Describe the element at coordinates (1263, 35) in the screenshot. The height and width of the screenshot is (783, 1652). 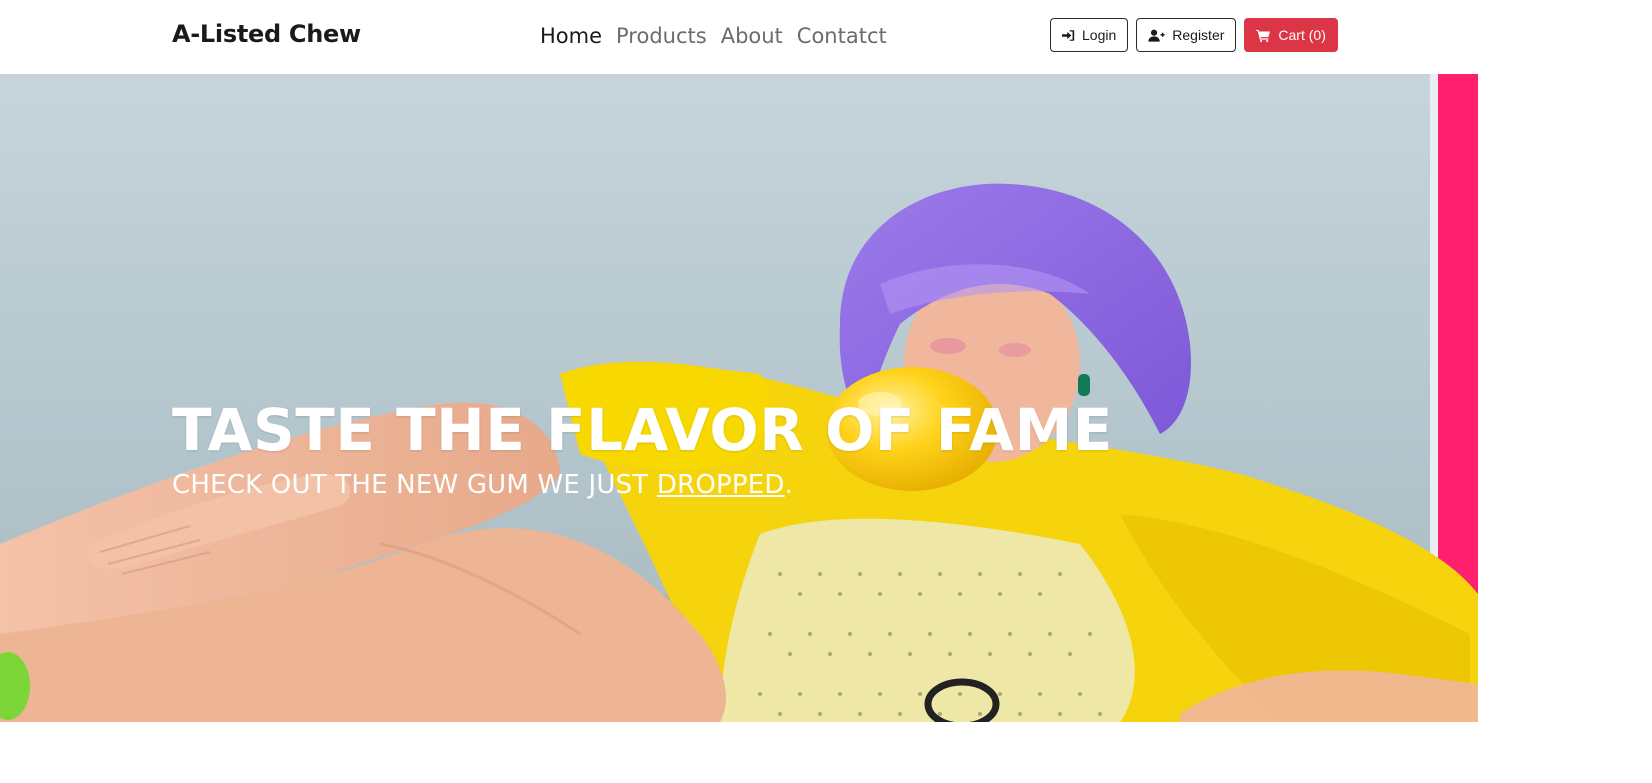
I see `shopping-cart-icon` at that location.